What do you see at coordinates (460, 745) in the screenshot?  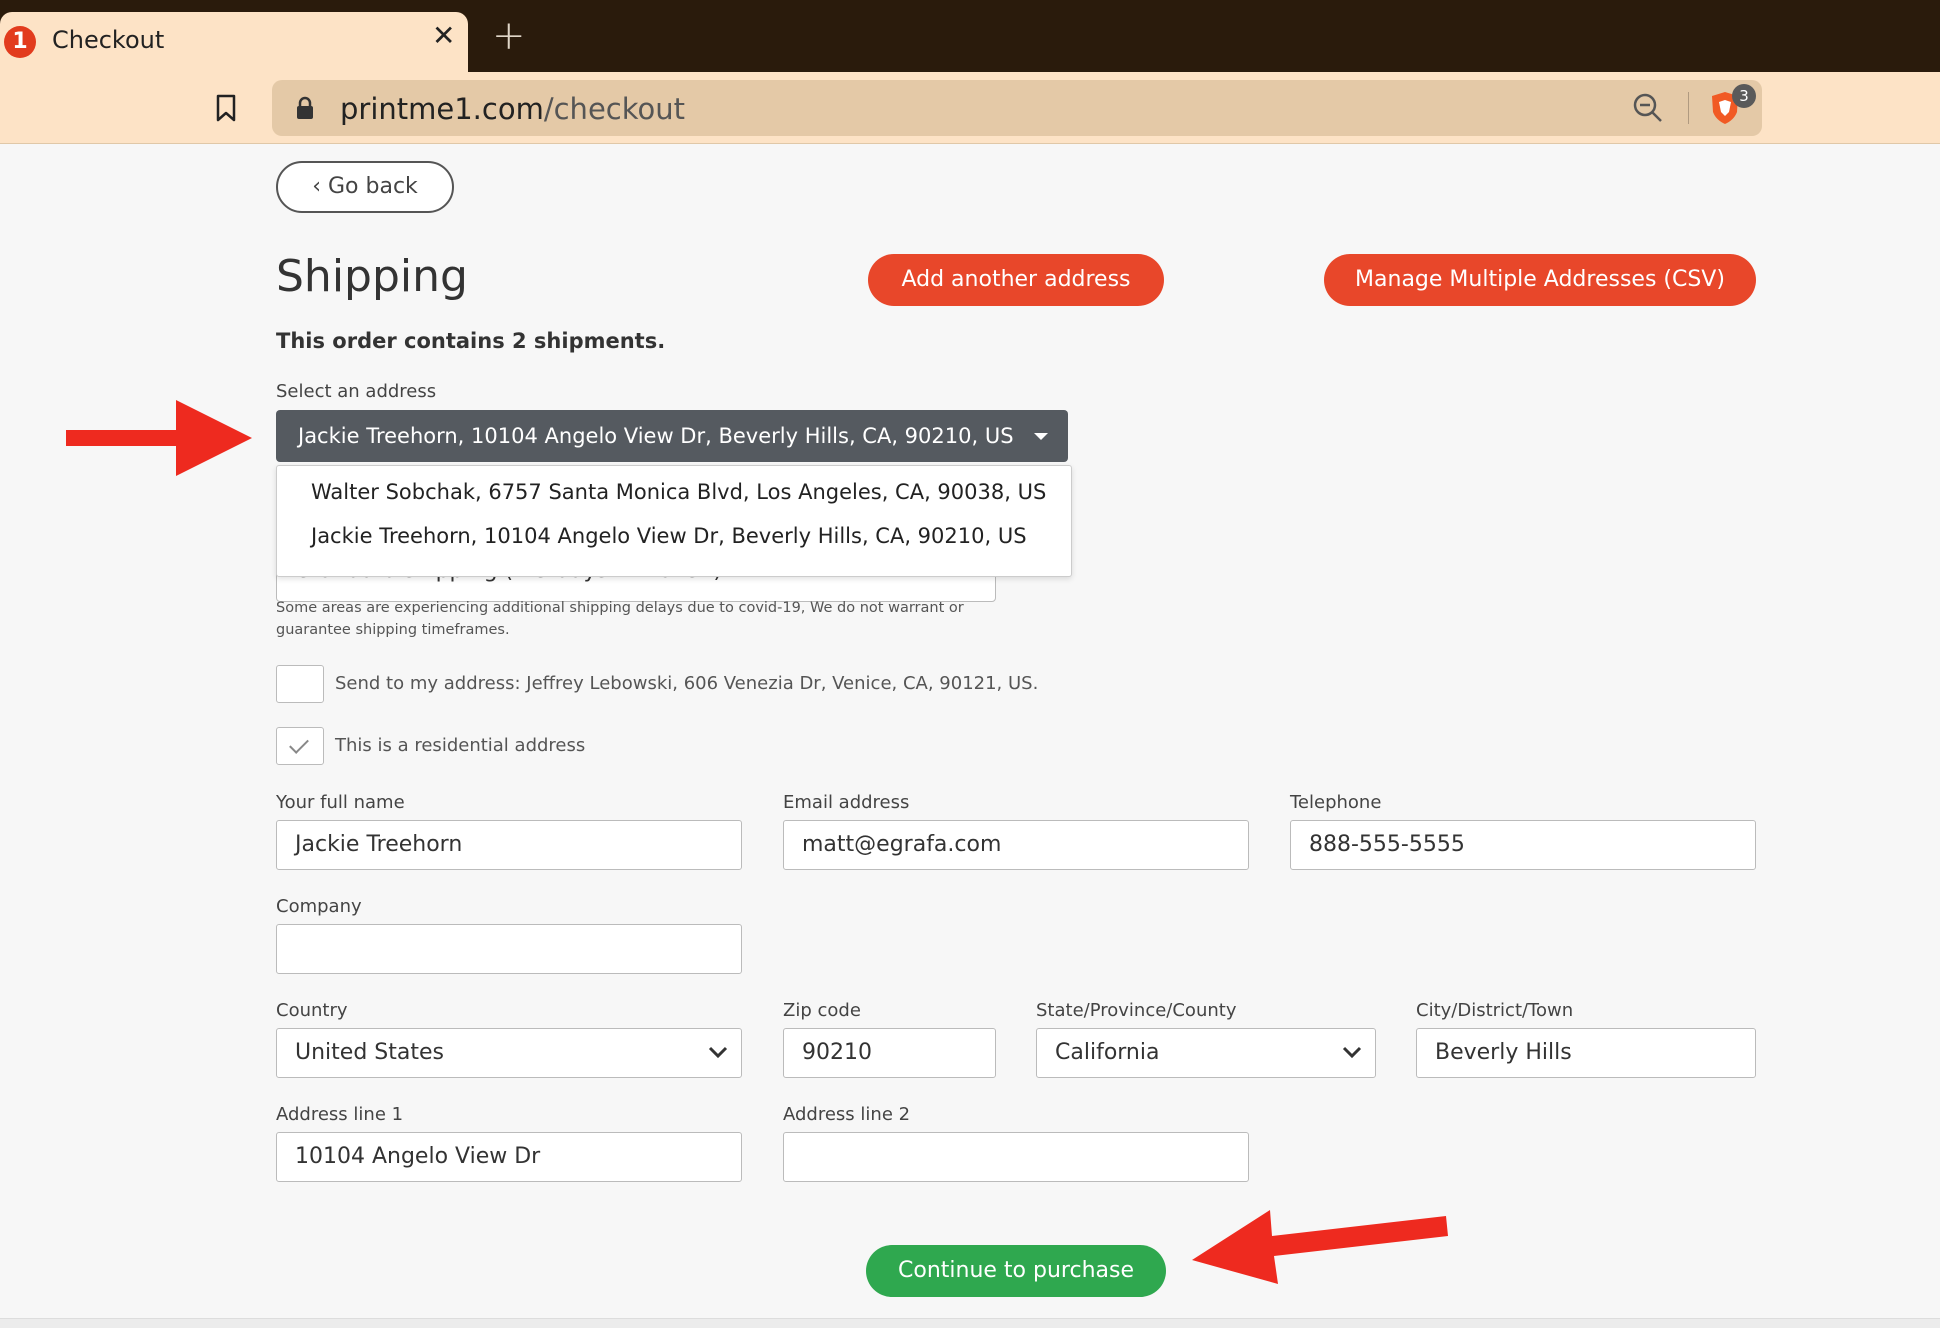 I see `residential-address-label: This is a residential address` at bounding box center [460, 745].